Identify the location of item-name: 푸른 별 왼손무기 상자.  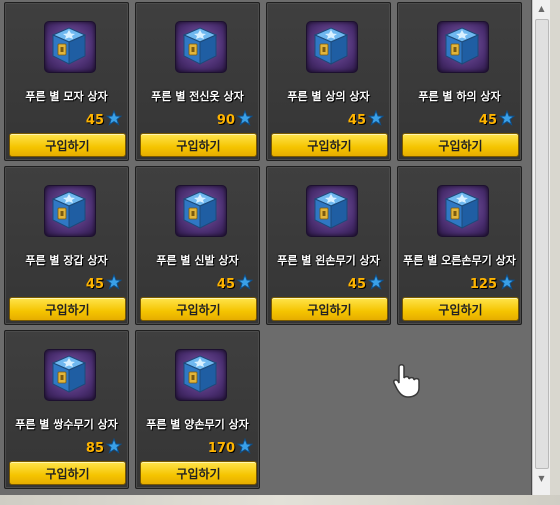
(328, 260).